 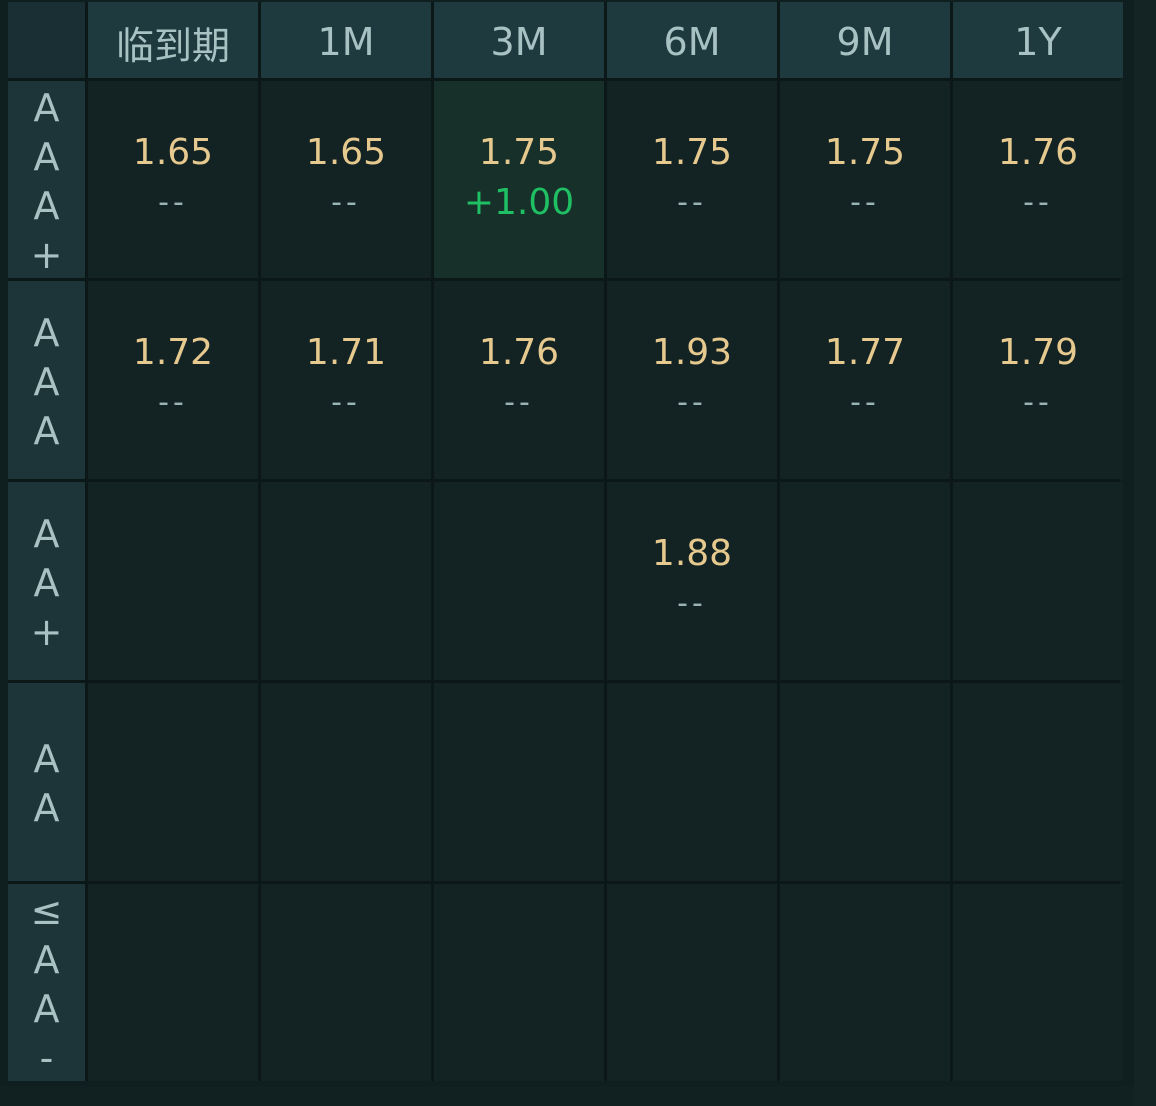 I want to click on row-header-aaa: AAA, so click(x=46, y=380).